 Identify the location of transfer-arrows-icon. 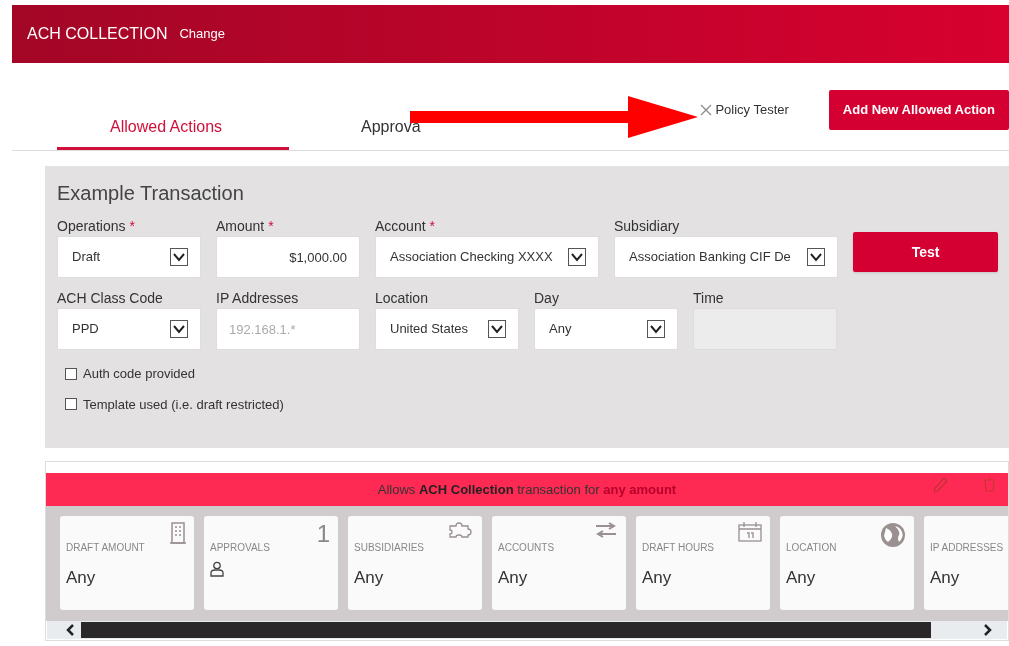
(606, 530).